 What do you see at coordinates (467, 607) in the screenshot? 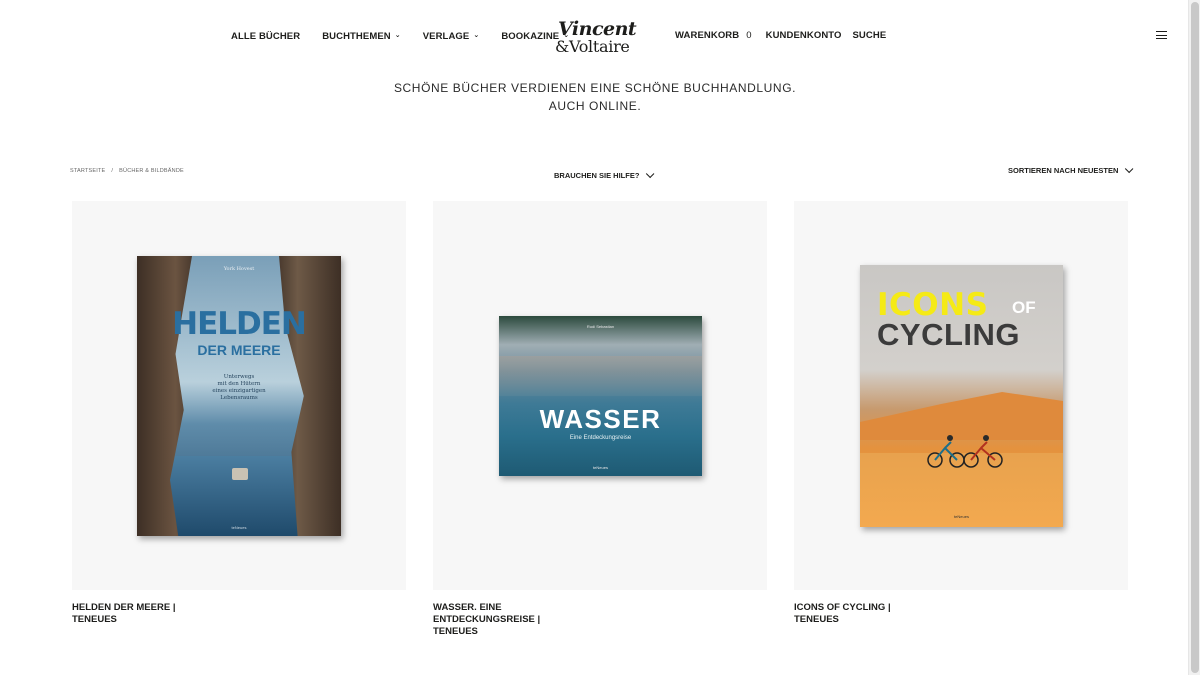
I see `product-title-line: WASSER. EINE` at bounding box center [467, 607].